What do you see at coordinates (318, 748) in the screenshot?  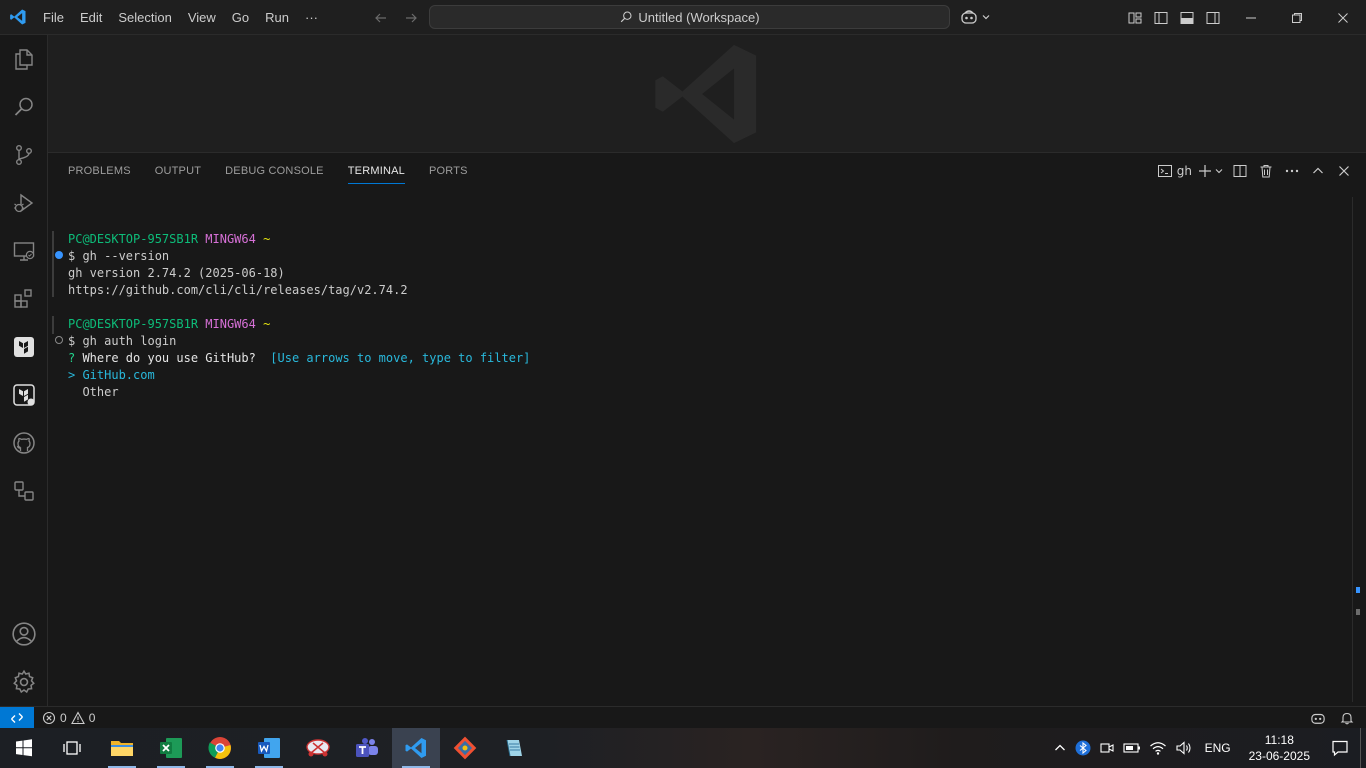 I see `snipping-tool-icon` at bounding box center [318, 748].